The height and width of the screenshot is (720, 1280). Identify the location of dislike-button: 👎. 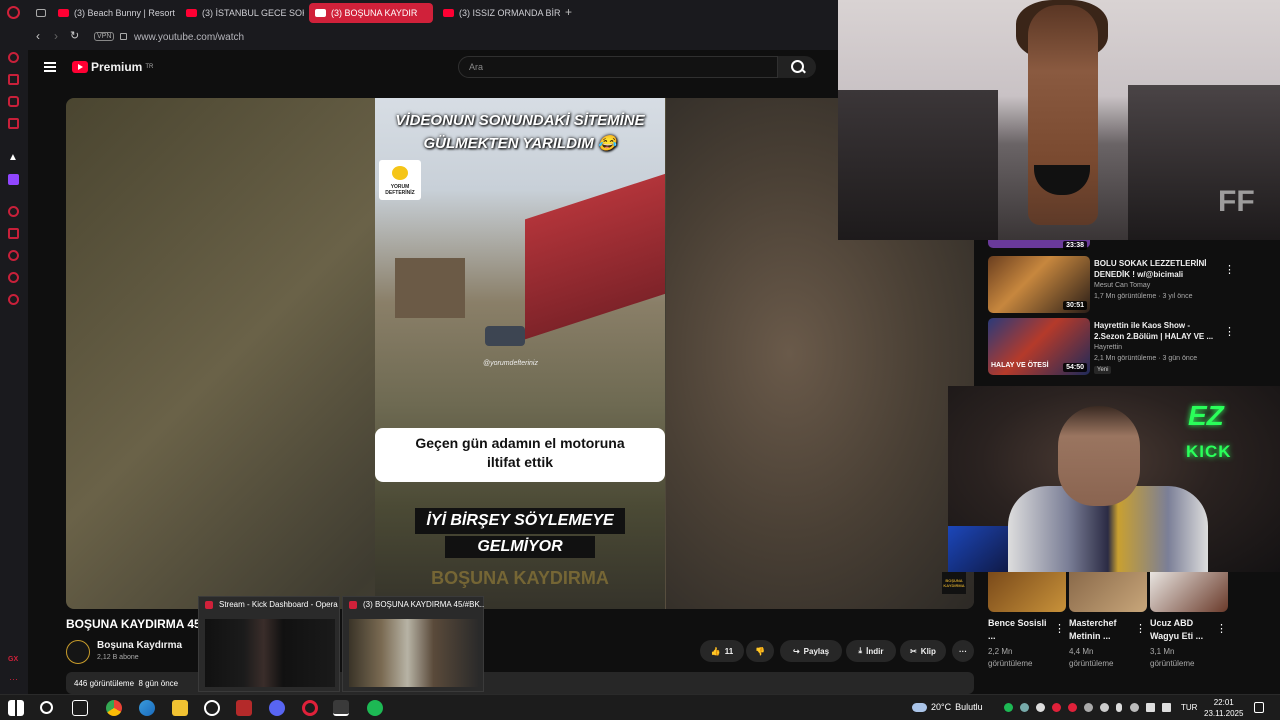
(760, 651).